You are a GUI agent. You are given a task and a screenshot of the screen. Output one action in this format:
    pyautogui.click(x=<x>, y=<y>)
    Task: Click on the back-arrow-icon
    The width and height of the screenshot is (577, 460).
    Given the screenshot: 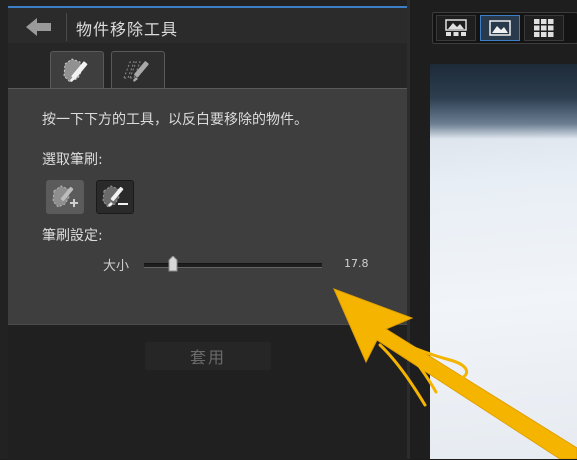 What is the action you would take?
    pyautogui.click(x=38, y=27)
    